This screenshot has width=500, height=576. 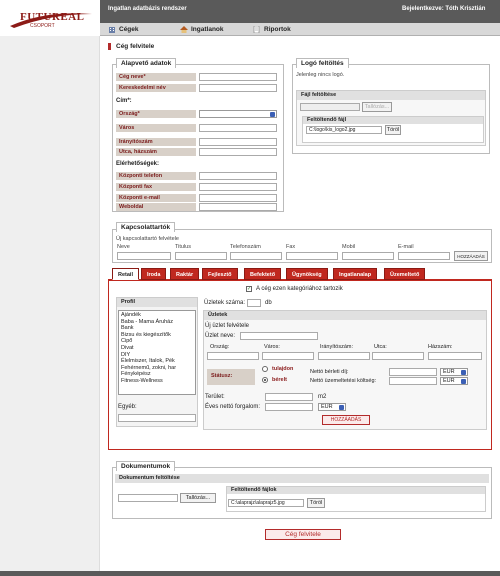 I want to click on profil-option: Baba - Mama Áruház, so click(x=157, y=322).